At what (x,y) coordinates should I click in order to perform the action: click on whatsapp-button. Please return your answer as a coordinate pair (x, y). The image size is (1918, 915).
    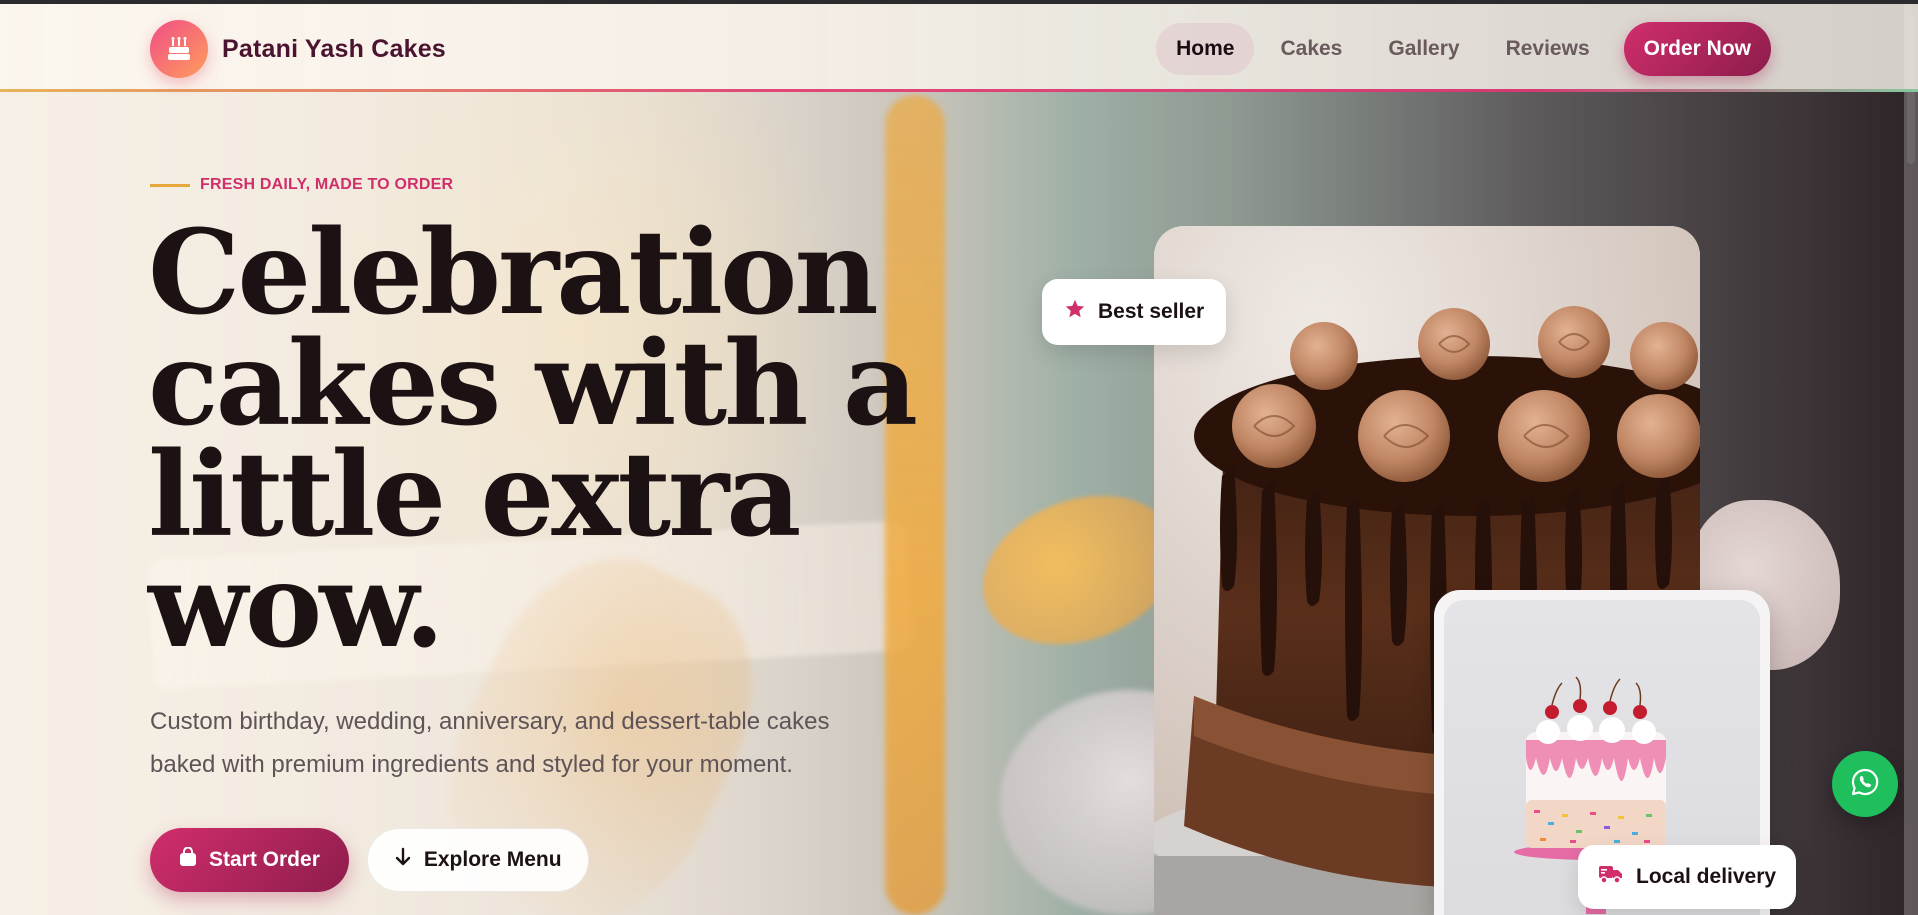
    Looking at the image, I should click on (1865, 784).